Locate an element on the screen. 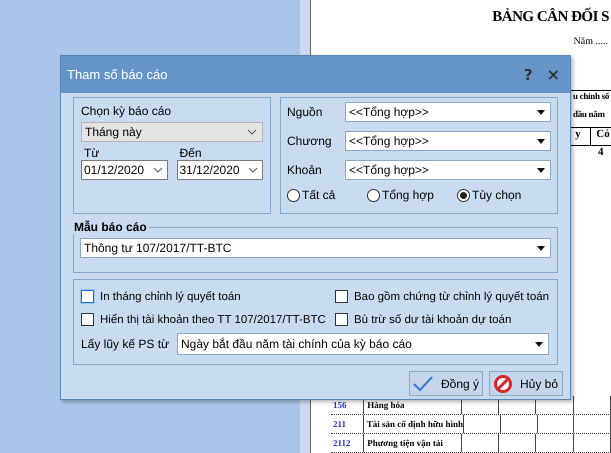  checkbox-option: Hiển thị tài khoản theo TT 107/2017/TT-BTC is located at coordinates (208, 319).